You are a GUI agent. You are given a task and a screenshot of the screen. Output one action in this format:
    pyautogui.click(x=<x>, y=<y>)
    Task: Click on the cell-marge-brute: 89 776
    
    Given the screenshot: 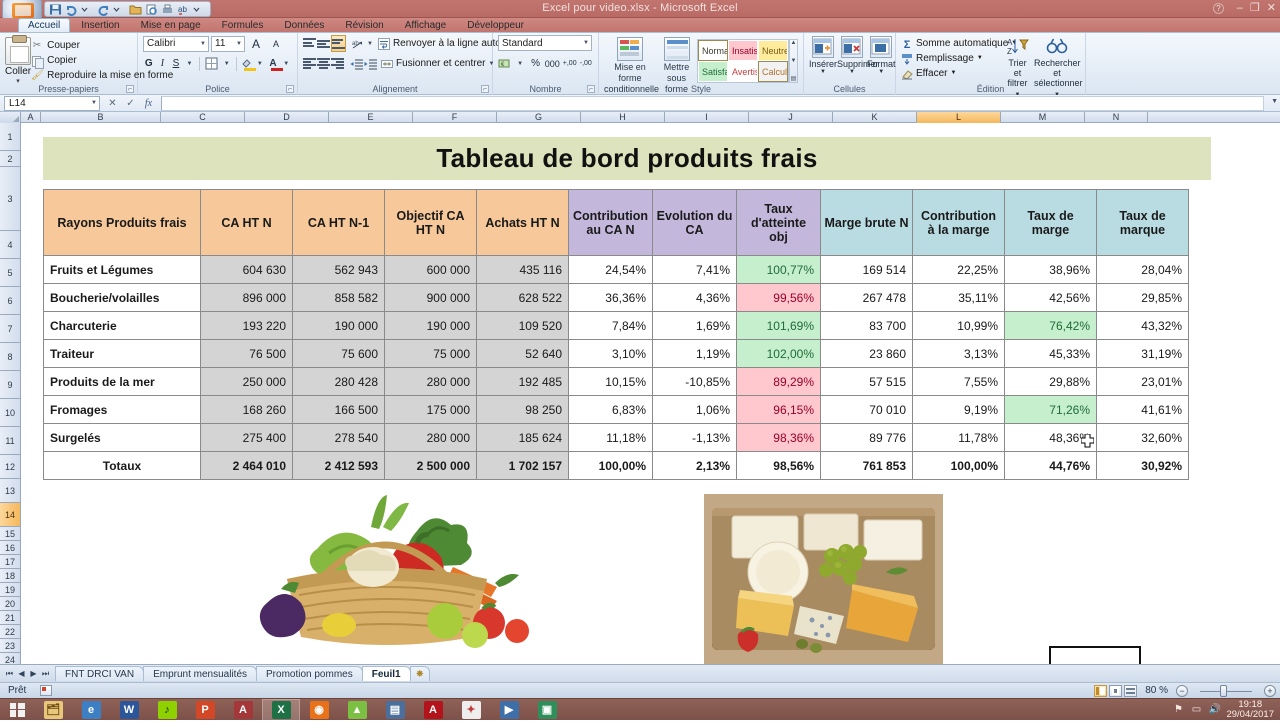 What is the action you would take?
    pyautogui.click(x=866, y=437)
    